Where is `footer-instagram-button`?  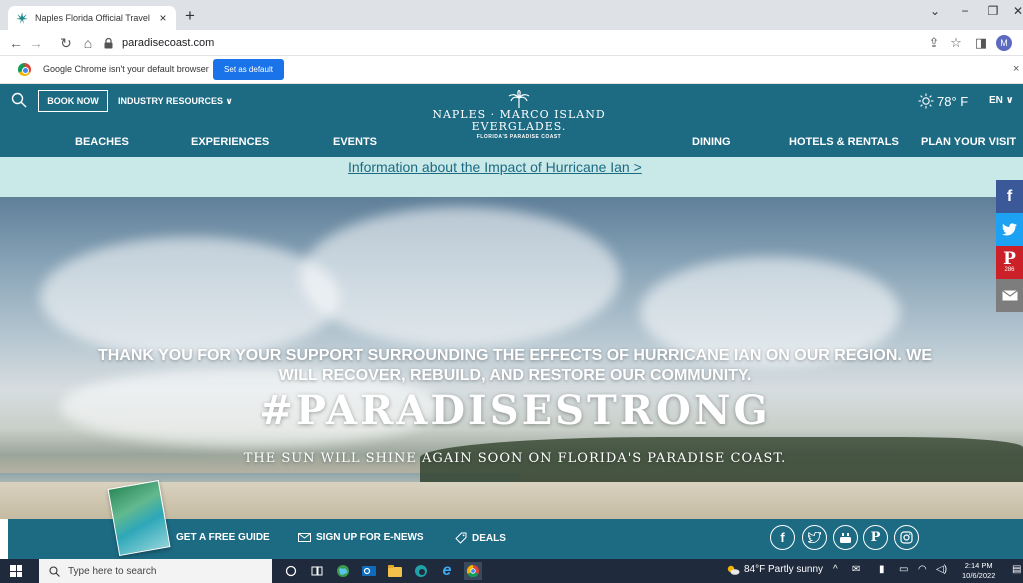
footer-instagram-button is located at coordinates (906, 537).